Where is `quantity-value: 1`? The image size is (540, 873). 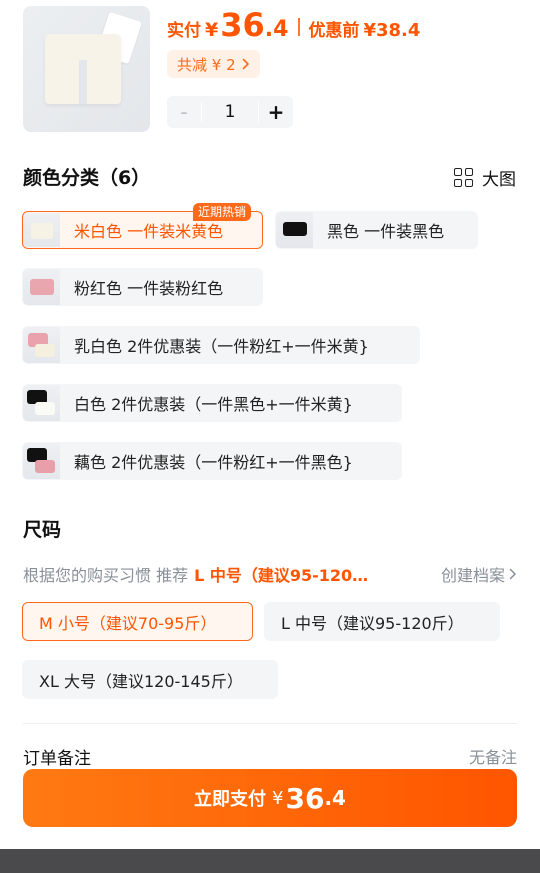 quantity-value: 1 is located at coordinates (230, 112).